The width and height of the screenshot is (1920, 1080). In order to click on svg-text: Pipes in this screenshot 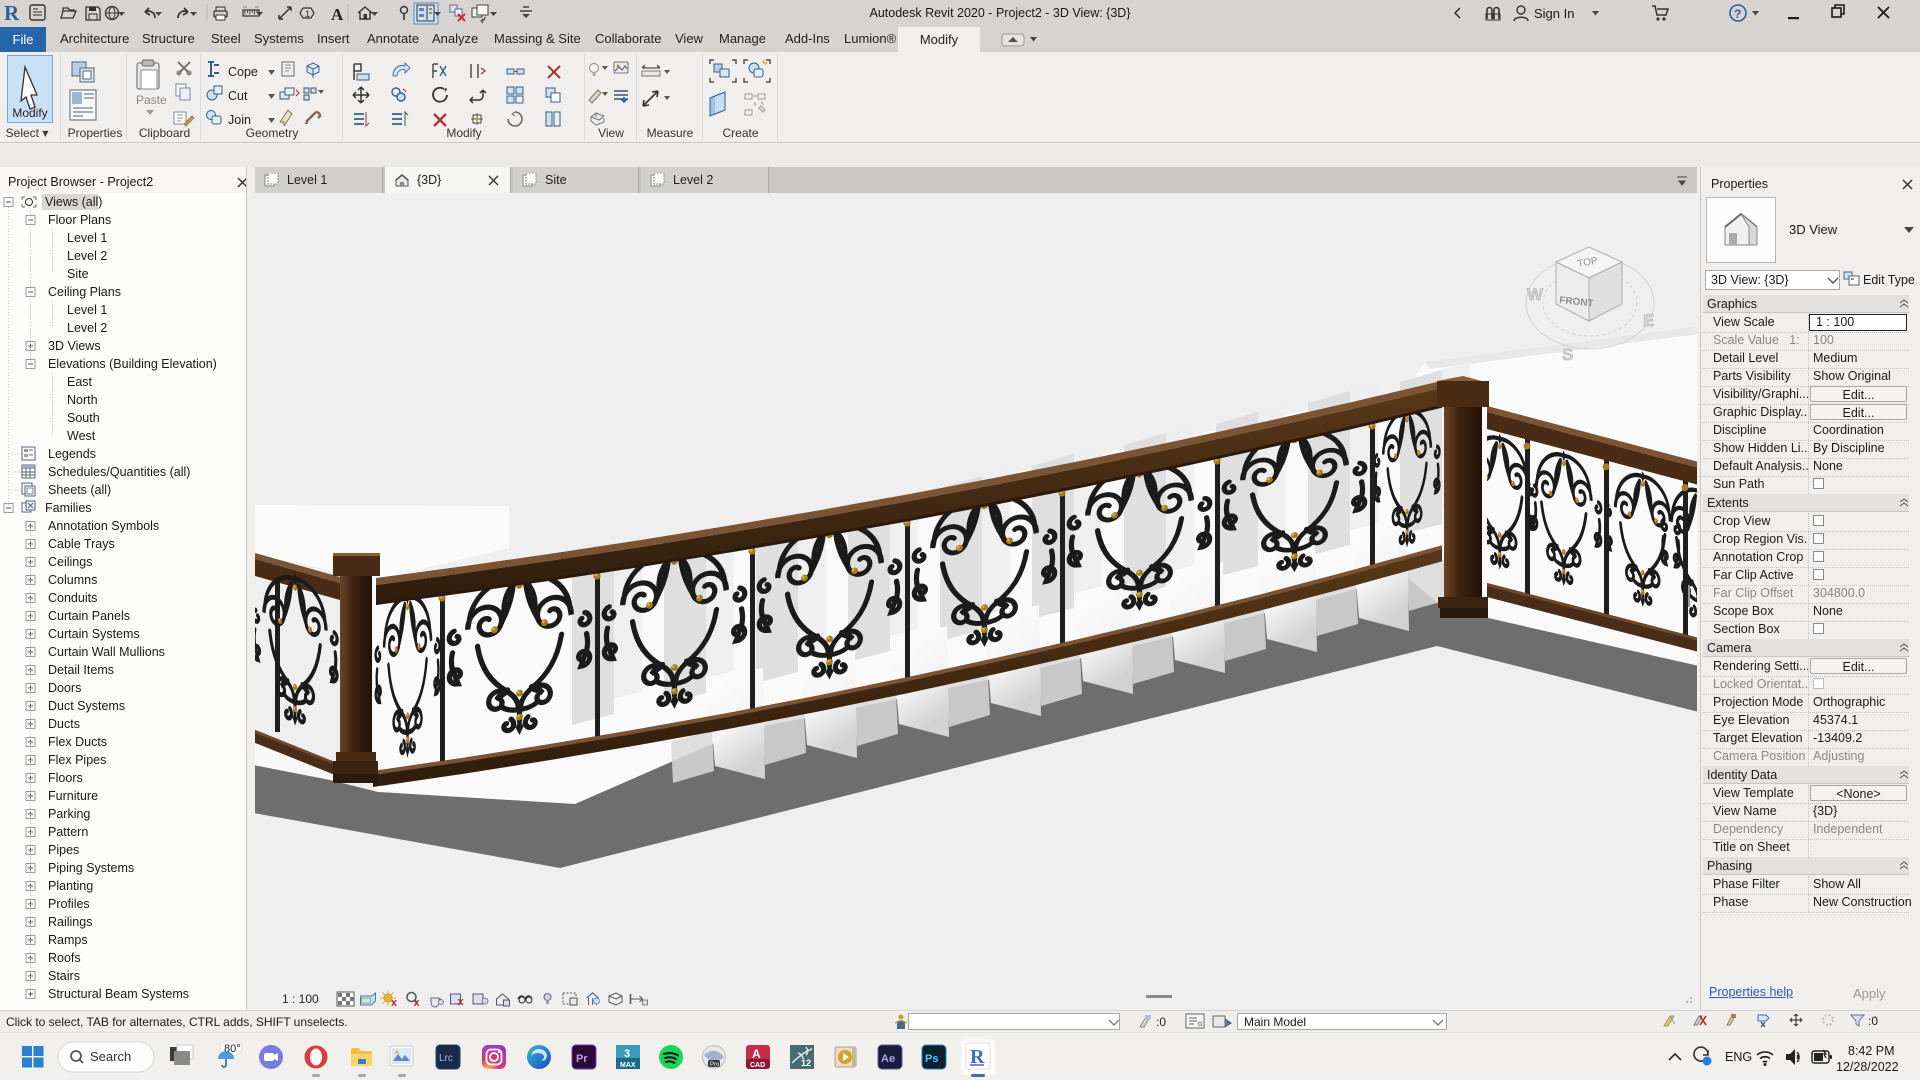, I will do `click(63, 850)`.